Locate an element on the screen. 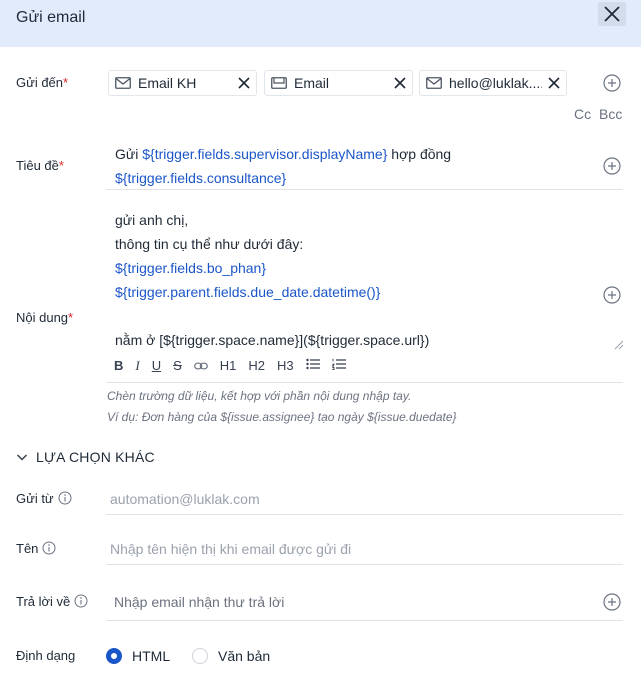  display-name-input: Nhập tên hiện thị khi email được gửi đi is located at coordinates (230, 549).